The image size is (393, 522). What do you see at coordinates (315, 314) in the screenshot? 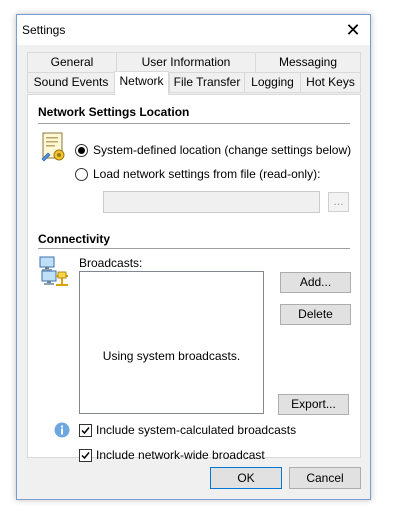
I see `delete-broadcast-button: Delete` at bounding box center [315, 314].